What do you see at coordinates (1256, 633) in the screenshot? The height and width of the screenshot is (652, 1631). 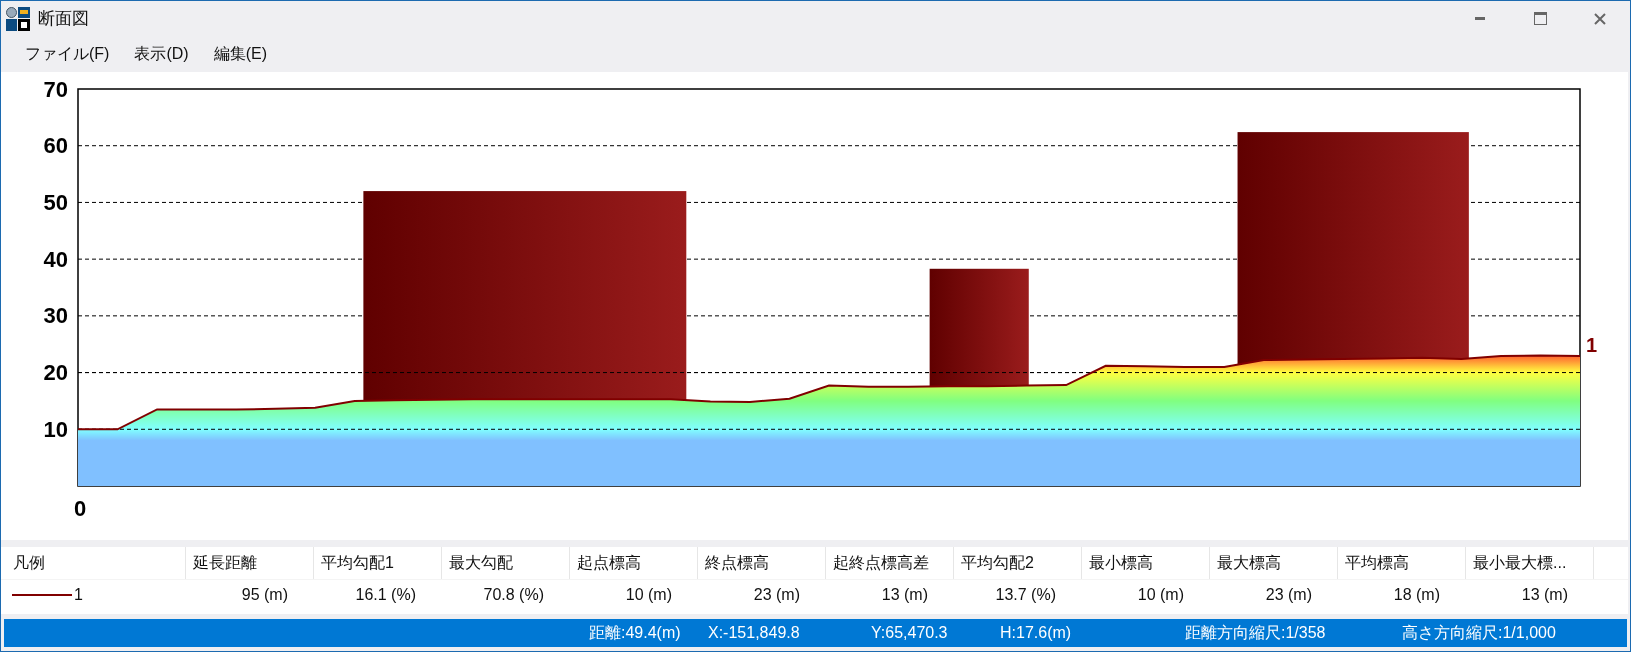 I see `status-text: 距離方向縮尺:1/358` at bounding box center [1256, 633].